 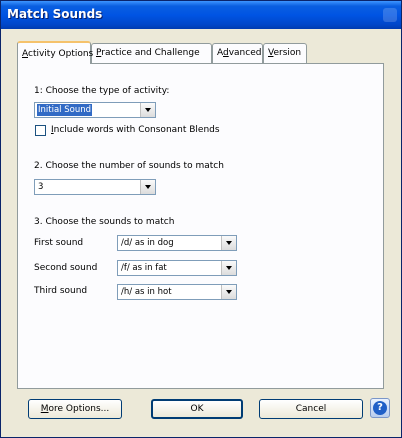 I want to click on second-sound-label: Second sound, so click(x=66, y=268).